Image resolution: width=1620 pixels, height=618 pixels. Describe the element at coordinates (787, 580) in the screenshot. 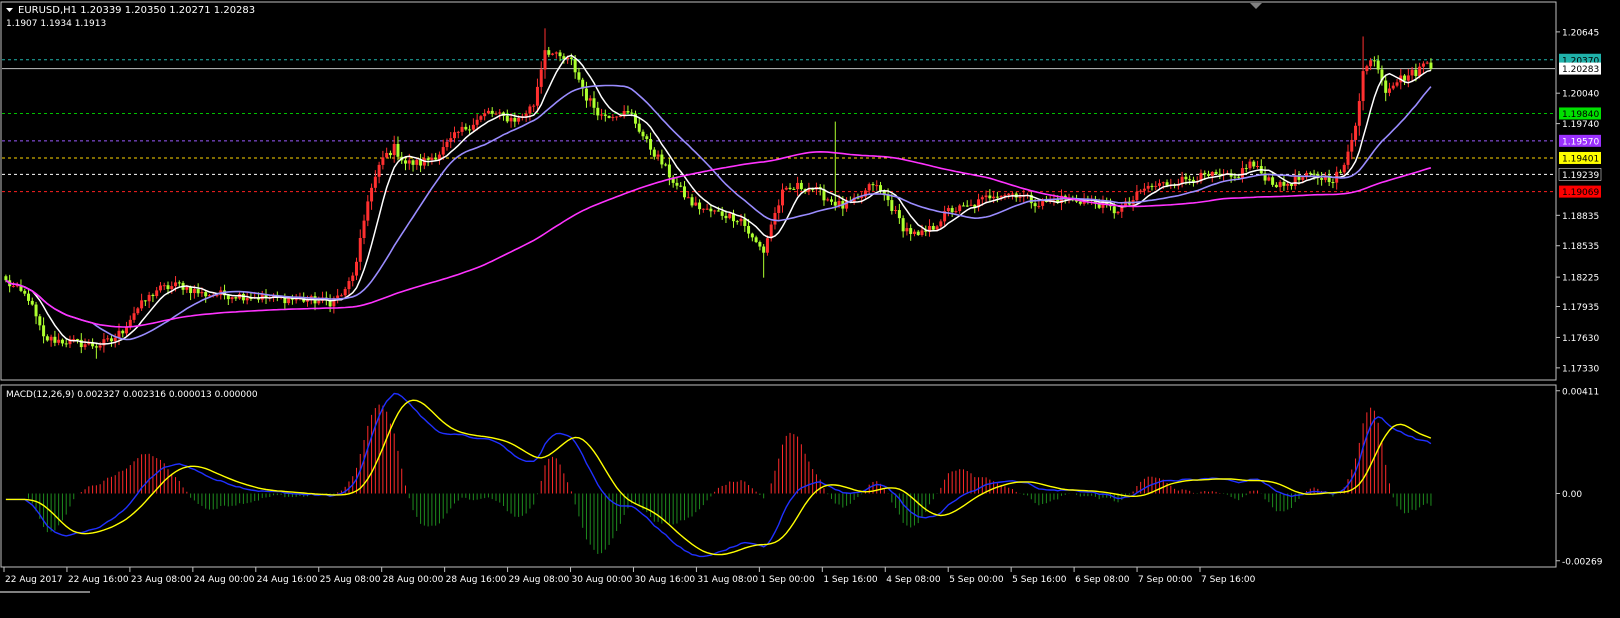

I see `time-tick-label: 1 Sep 00:00` at that location.